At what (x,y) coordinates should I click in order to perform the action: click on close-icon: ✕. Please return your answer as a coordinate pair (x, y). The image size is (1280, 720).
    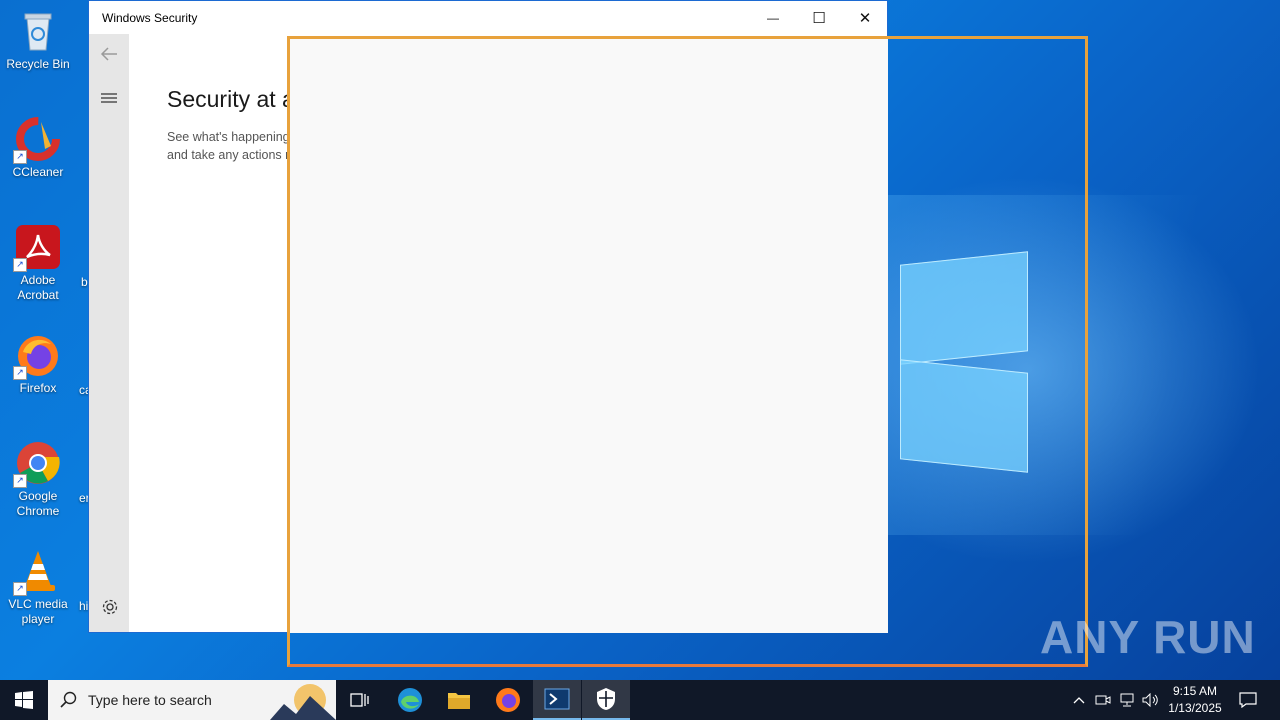
    Looking at the image, I should click on (865, 18).